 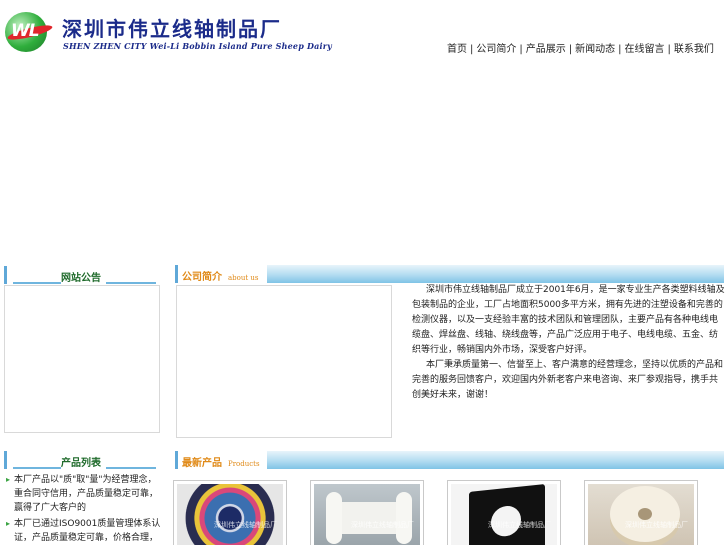 I want to click on reel-disc-shape, so click(x=645, y=514).